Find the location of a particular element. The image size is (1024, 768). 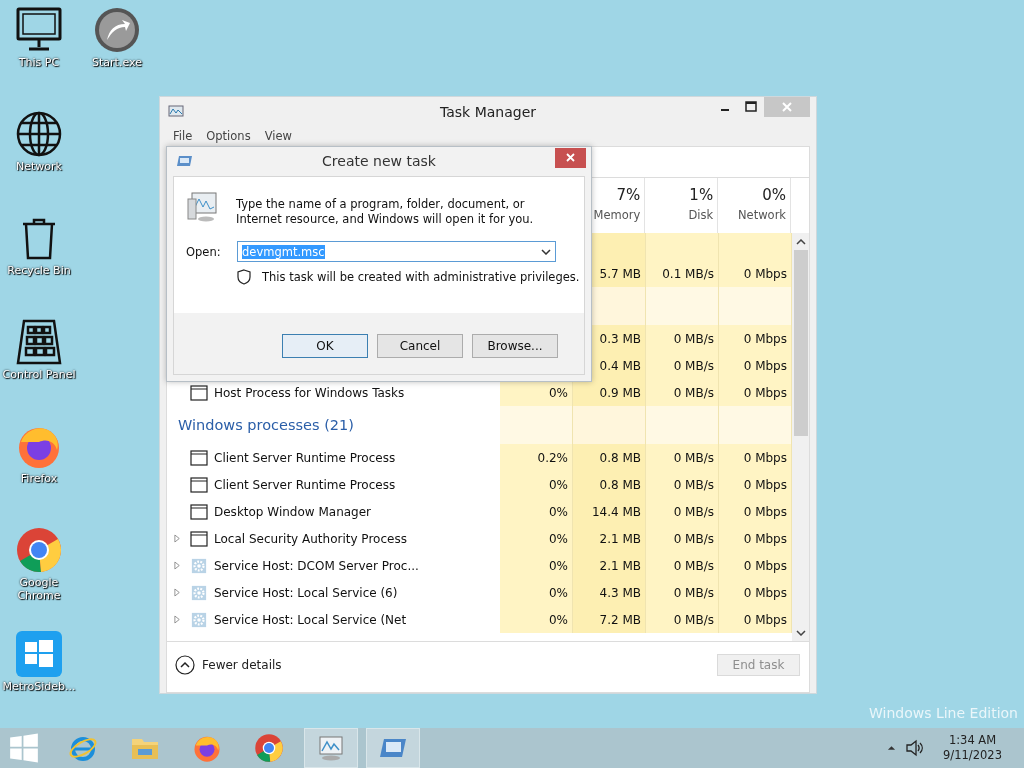

open-label: Open: is located at coordinates (204, 251).